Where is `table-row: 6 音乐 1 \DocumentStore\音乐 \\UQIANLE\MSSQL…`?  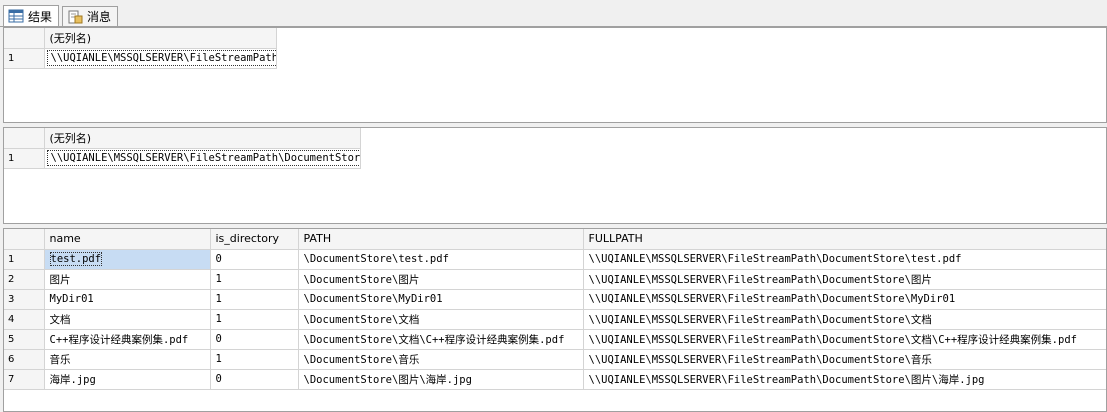 table-row: 6 音乐 1 \DocumentStore\音乐 \\UQIANLE\MSSQL… is located at coordinates (555, 359).